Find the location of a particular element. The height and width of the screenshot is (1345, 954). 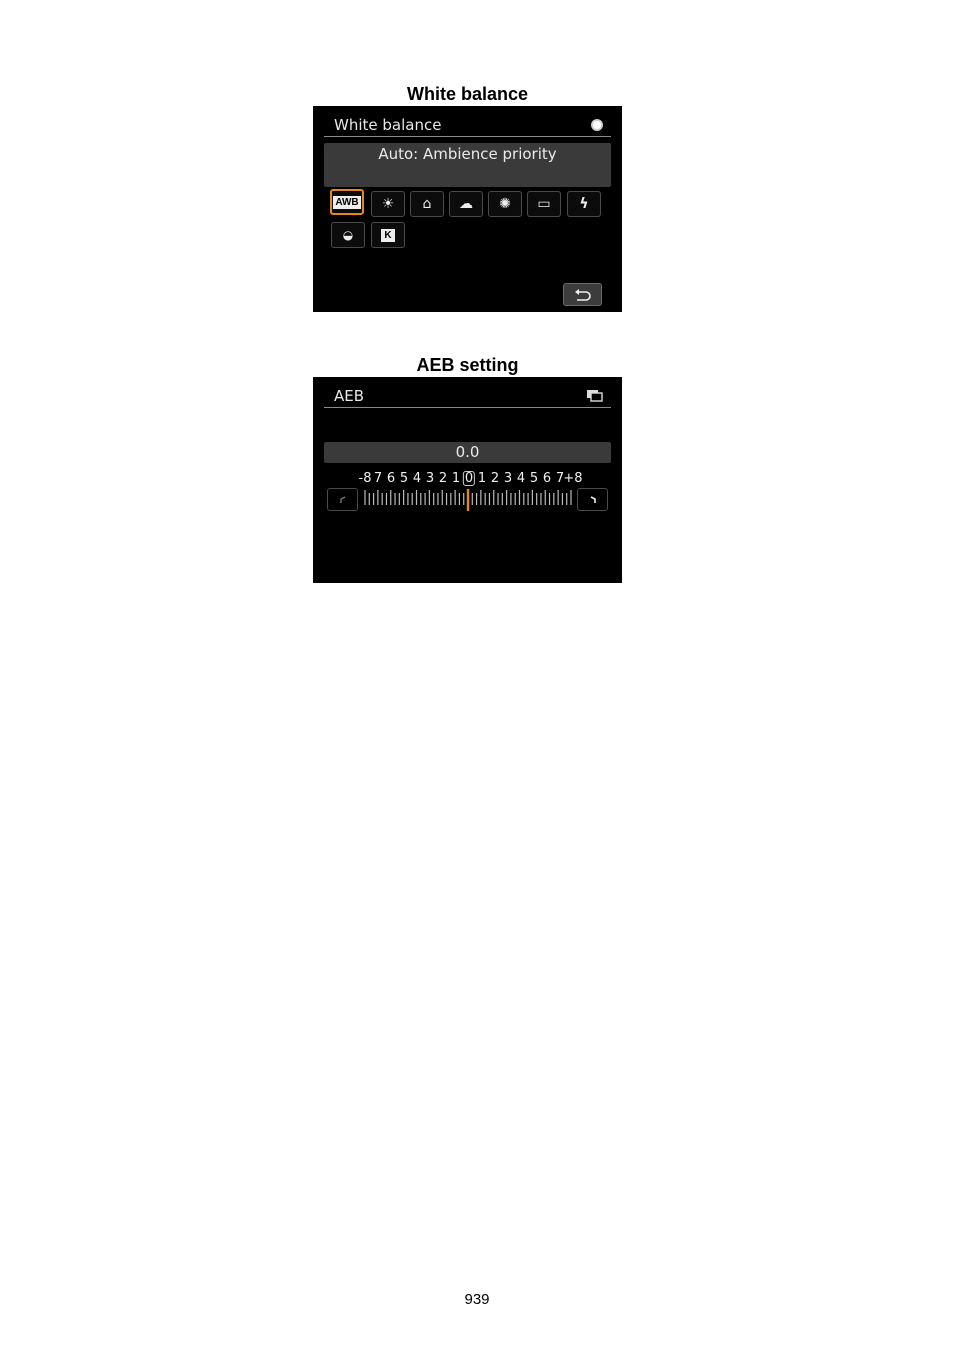

wb-option-daylight: ☀ is located at coordinates (388, 204).